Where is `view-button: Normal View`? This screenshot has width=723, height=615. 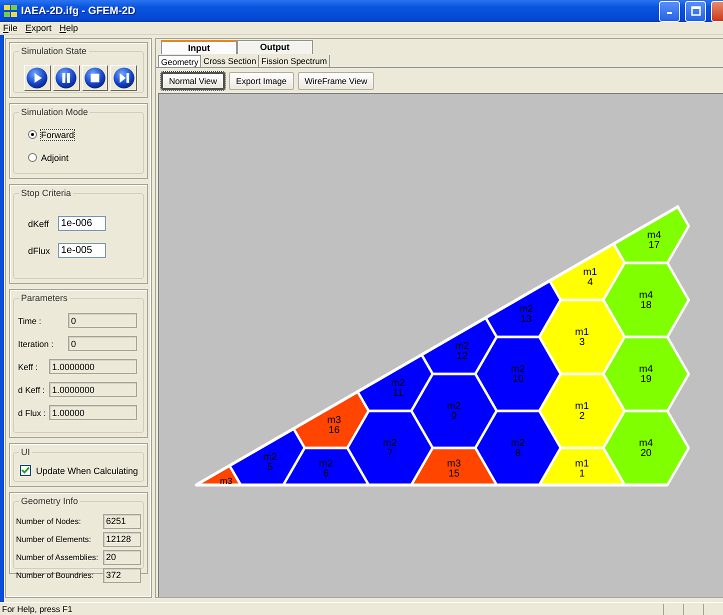 view-button: Normal View is located at coordinates (193, 81).